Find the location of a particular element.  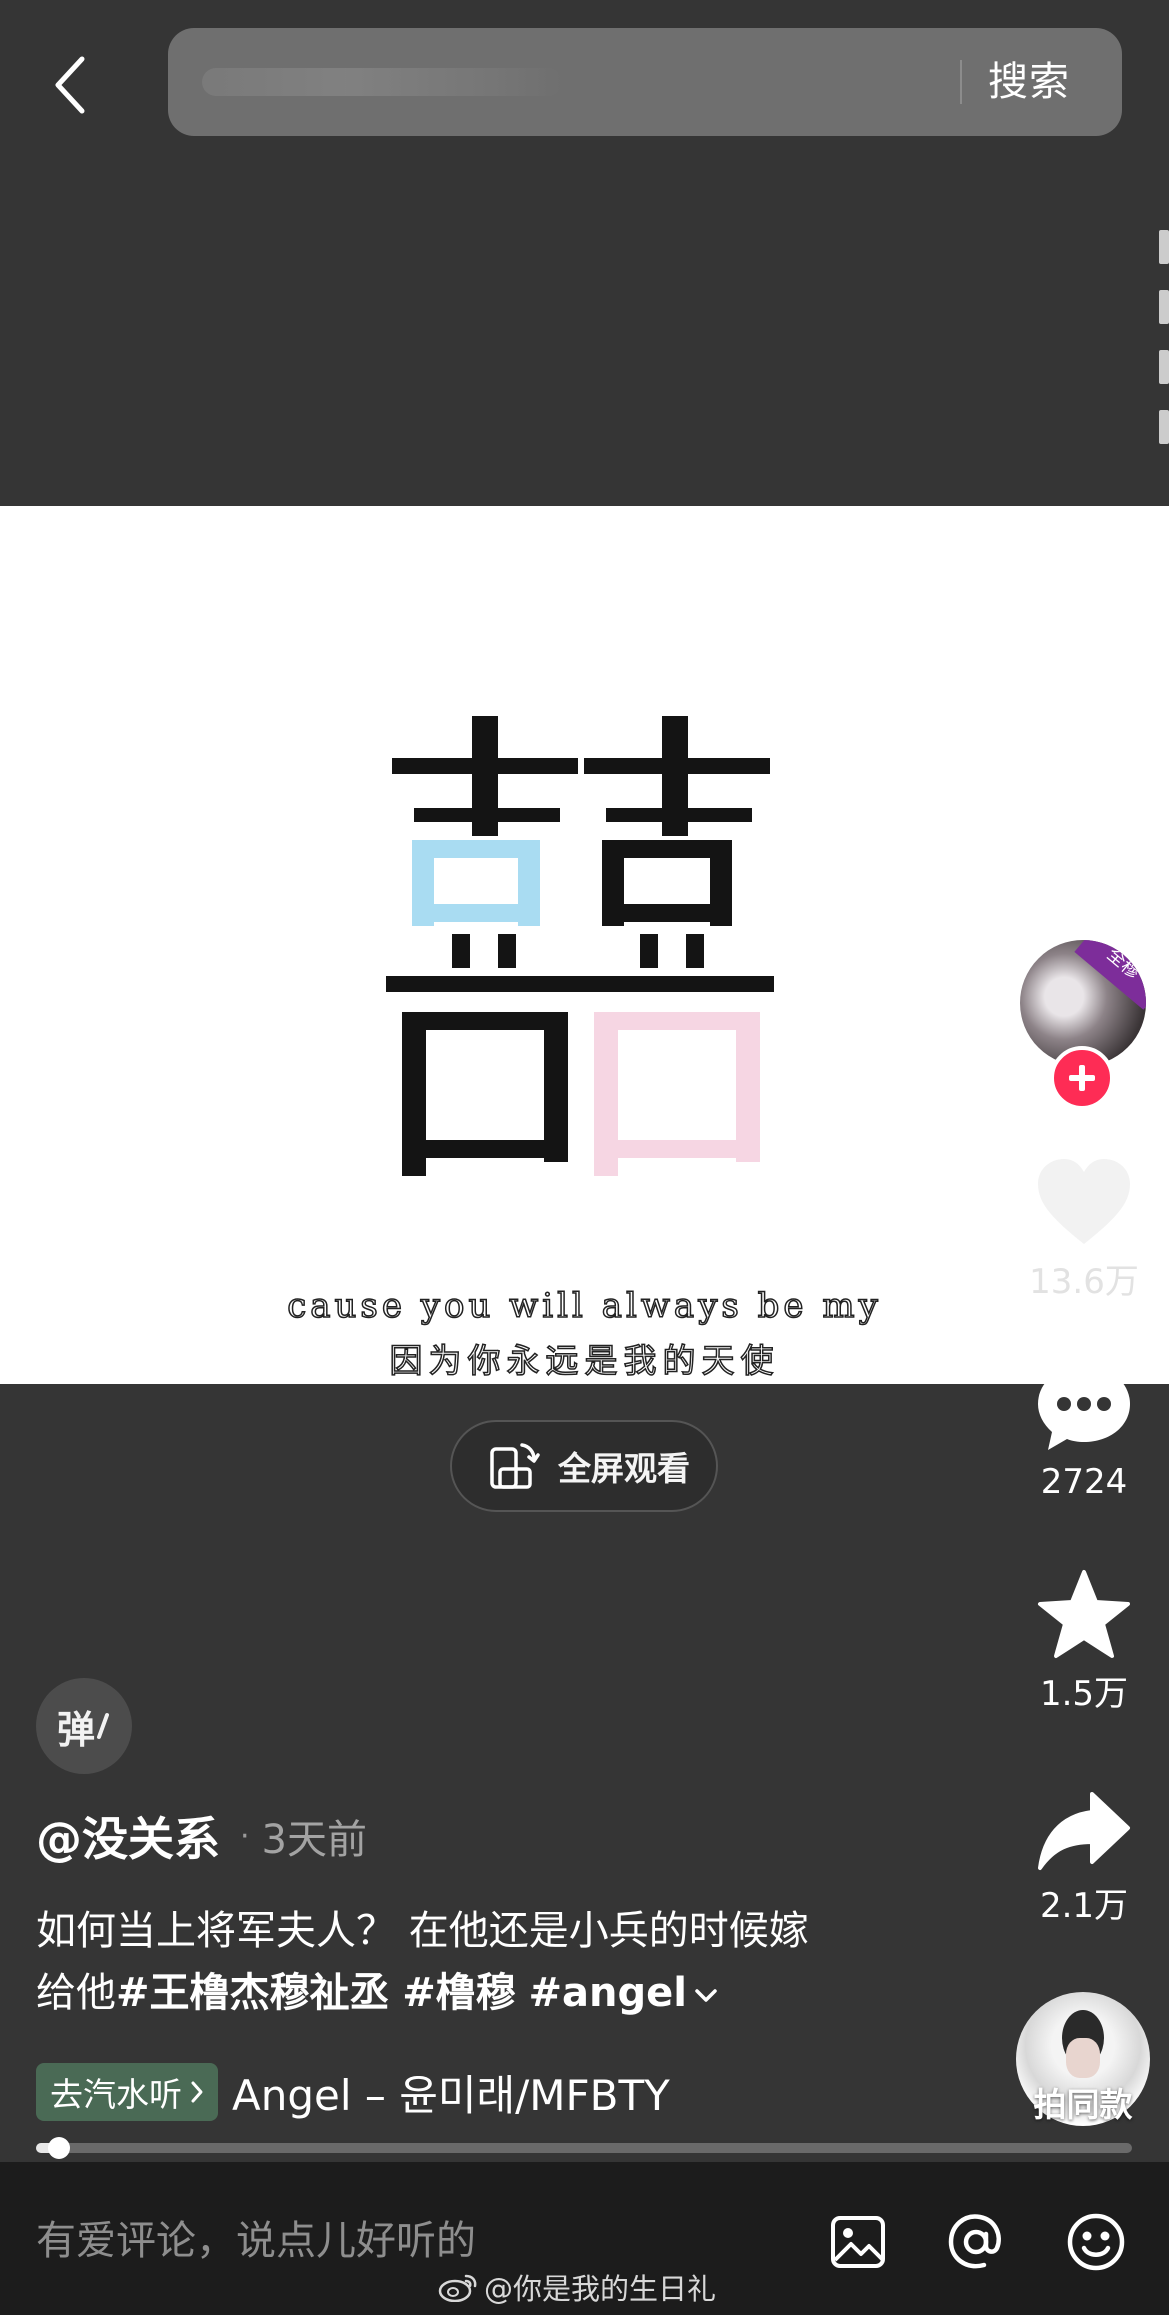

edge-text-fragment is located at coordinates (1164, 360).